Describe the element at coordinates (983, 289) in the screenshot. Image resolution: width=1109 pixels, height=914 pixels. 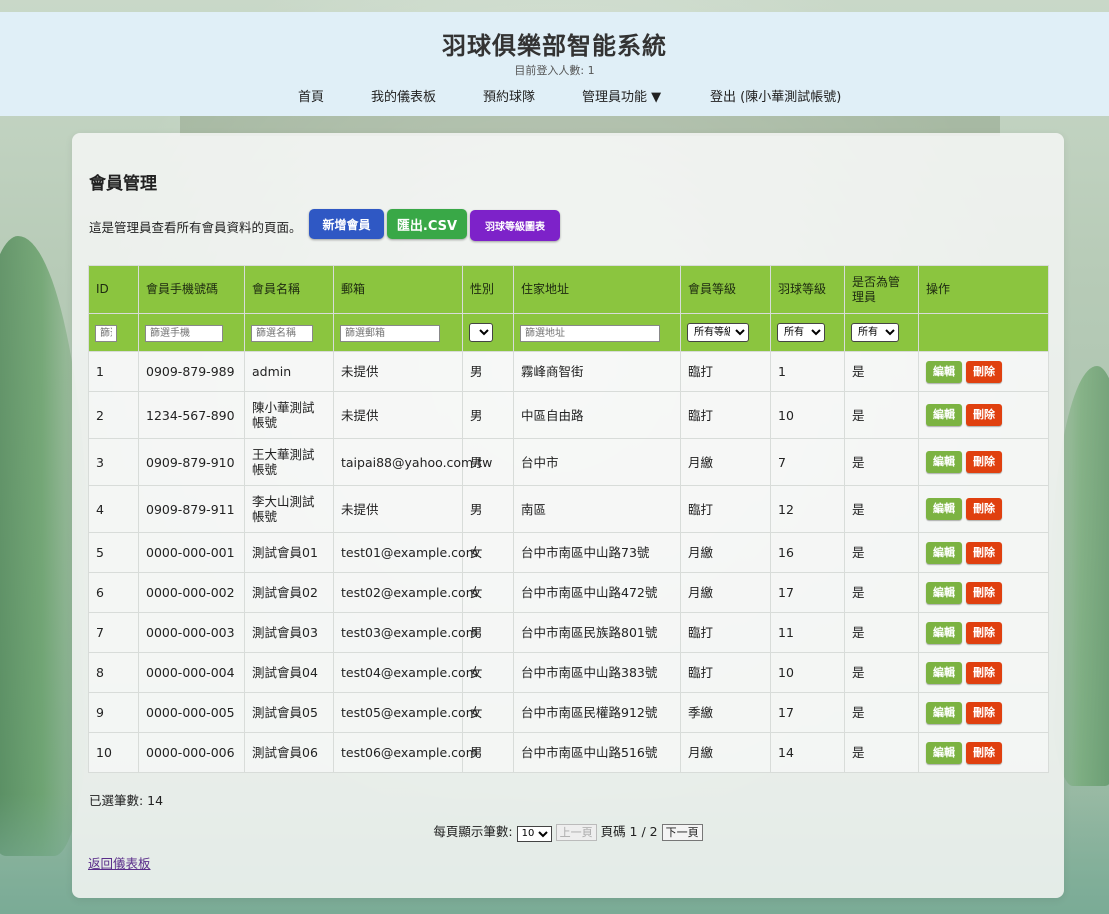
I see `col-header-actions: 操作` at that location.